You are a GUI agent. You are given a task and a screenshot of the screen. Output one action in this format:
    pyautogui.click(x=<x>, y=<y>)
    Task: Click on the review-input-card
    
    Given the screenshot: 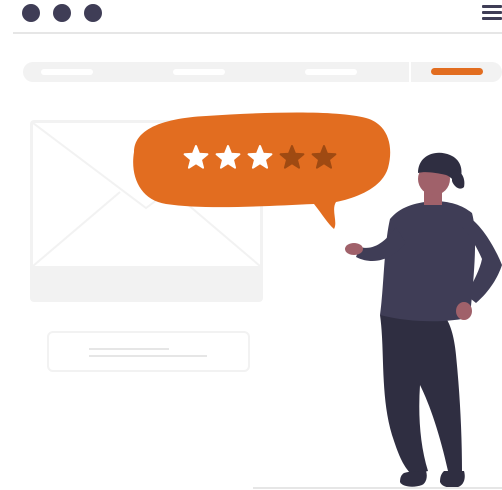 What is the action you would take?
    pyautogui.click(x=148, y=351)
    